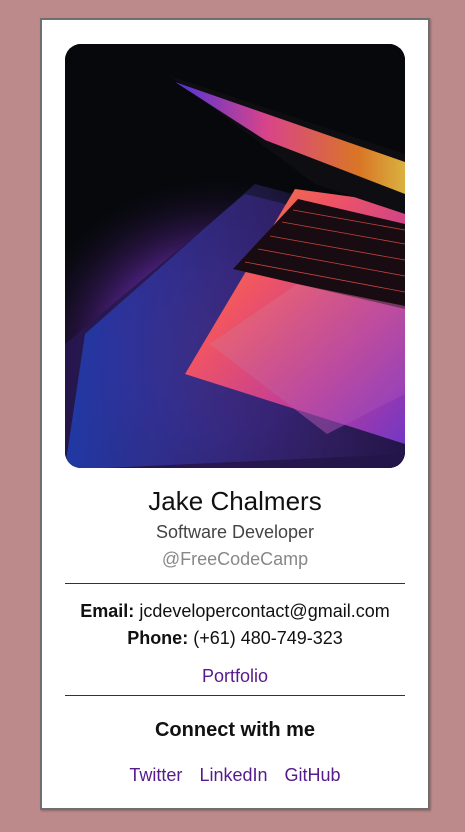 The height and width of the screenshot is (832, 465). What do you see at coordinates (264, 611) in the screenshot?
I see `email-value: jcdevelopercontact@gmail.com` at bounding box center [264, 611].